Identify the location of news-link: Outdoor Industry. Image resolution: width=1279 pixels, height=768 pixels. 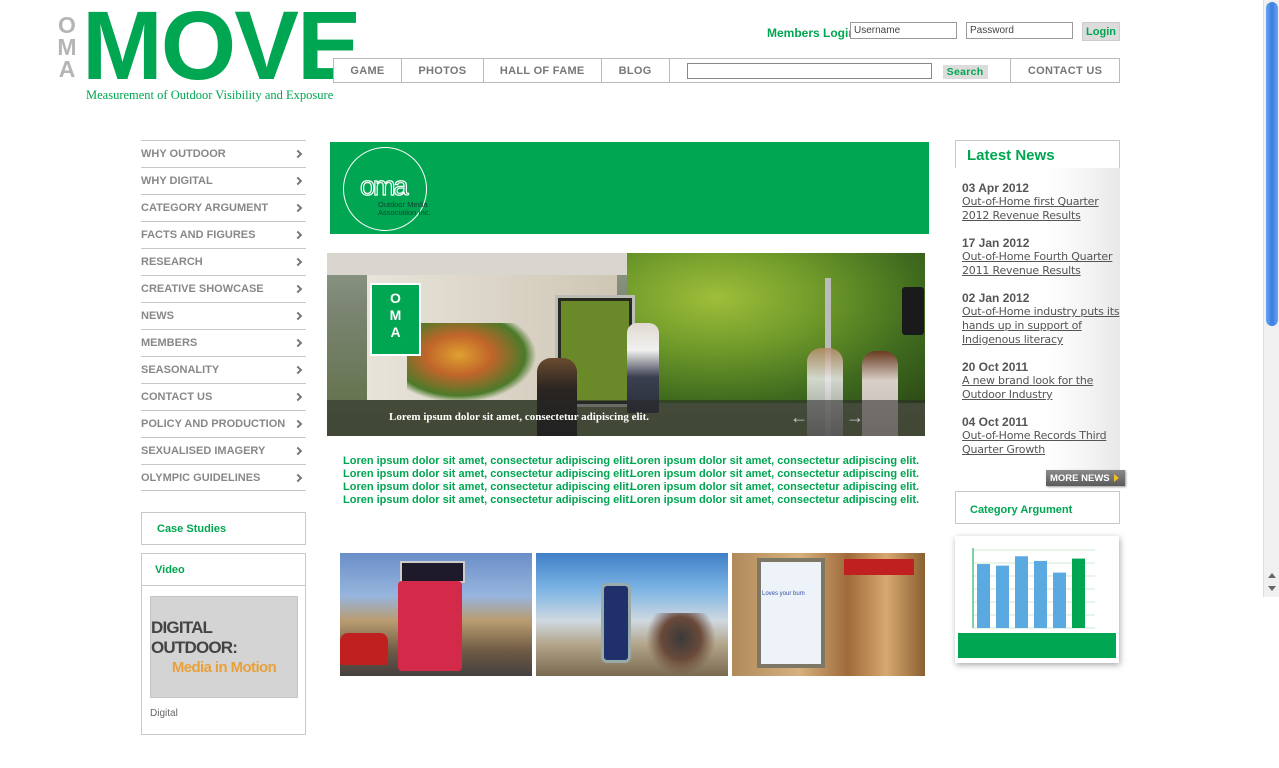
(1049, 395).